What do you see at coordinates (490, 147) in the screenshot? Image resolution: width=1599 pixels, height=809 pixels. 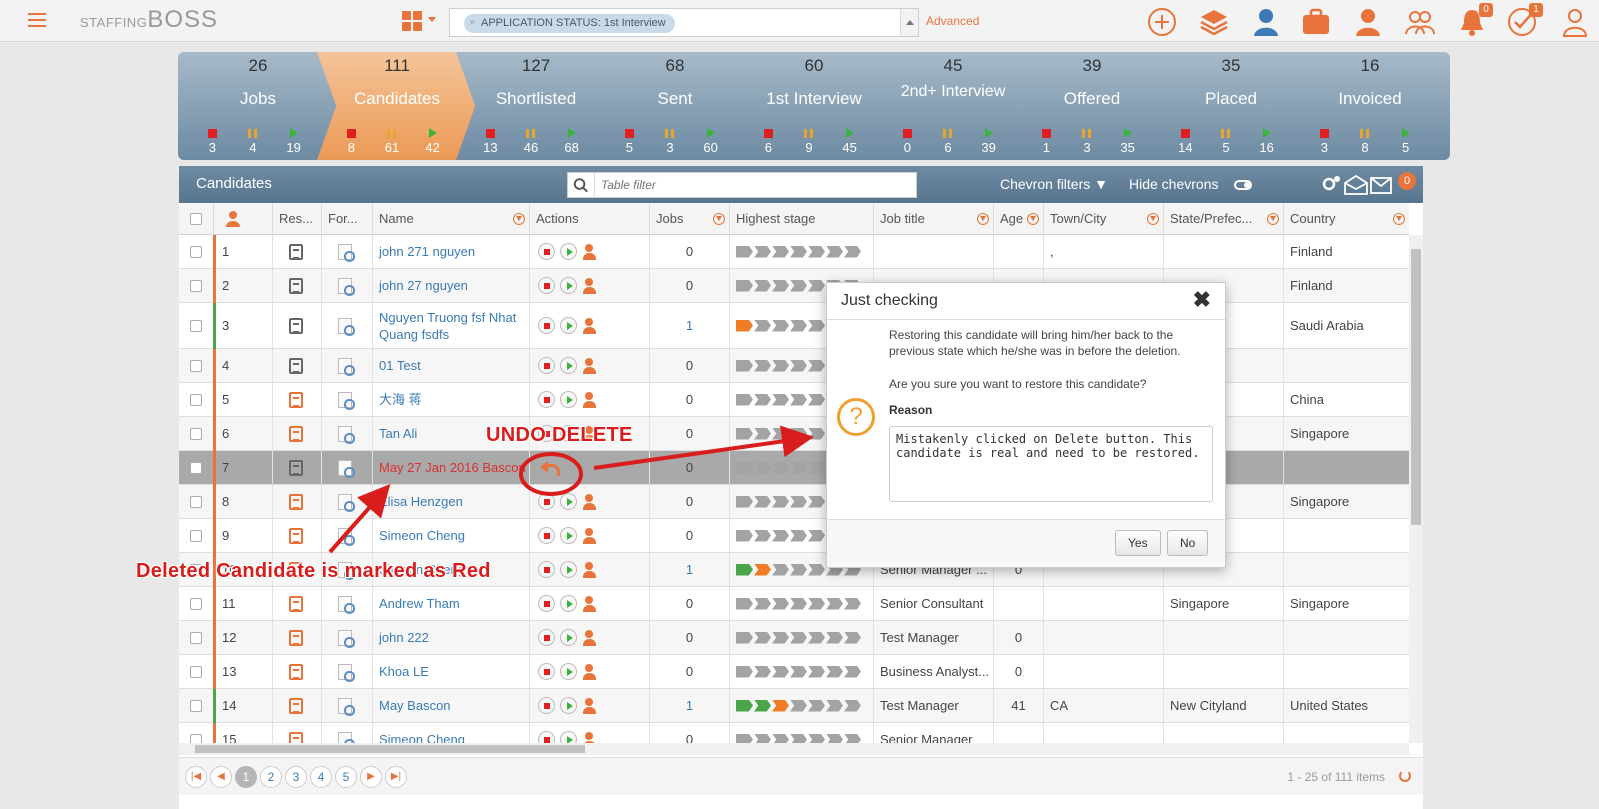 I see `stopped-count: 13` at bounding box center [490, 147].